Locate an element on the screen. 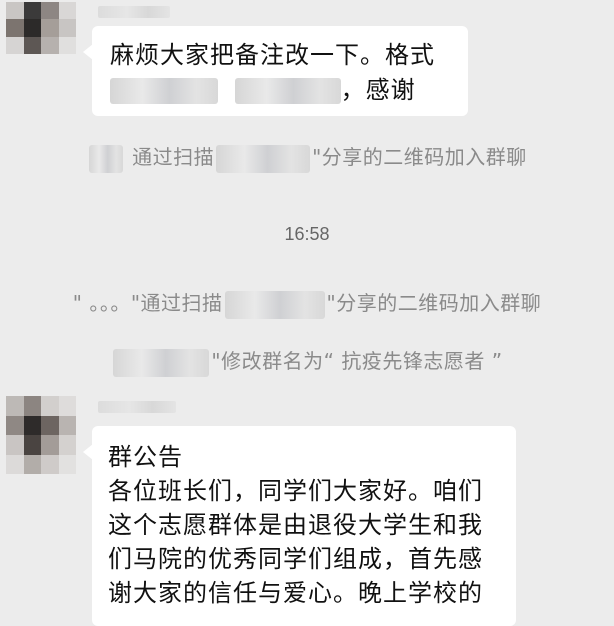  announcement-line: 谢大家的信任与爱心。晚上学校的 is located at coordinates (295, 593).